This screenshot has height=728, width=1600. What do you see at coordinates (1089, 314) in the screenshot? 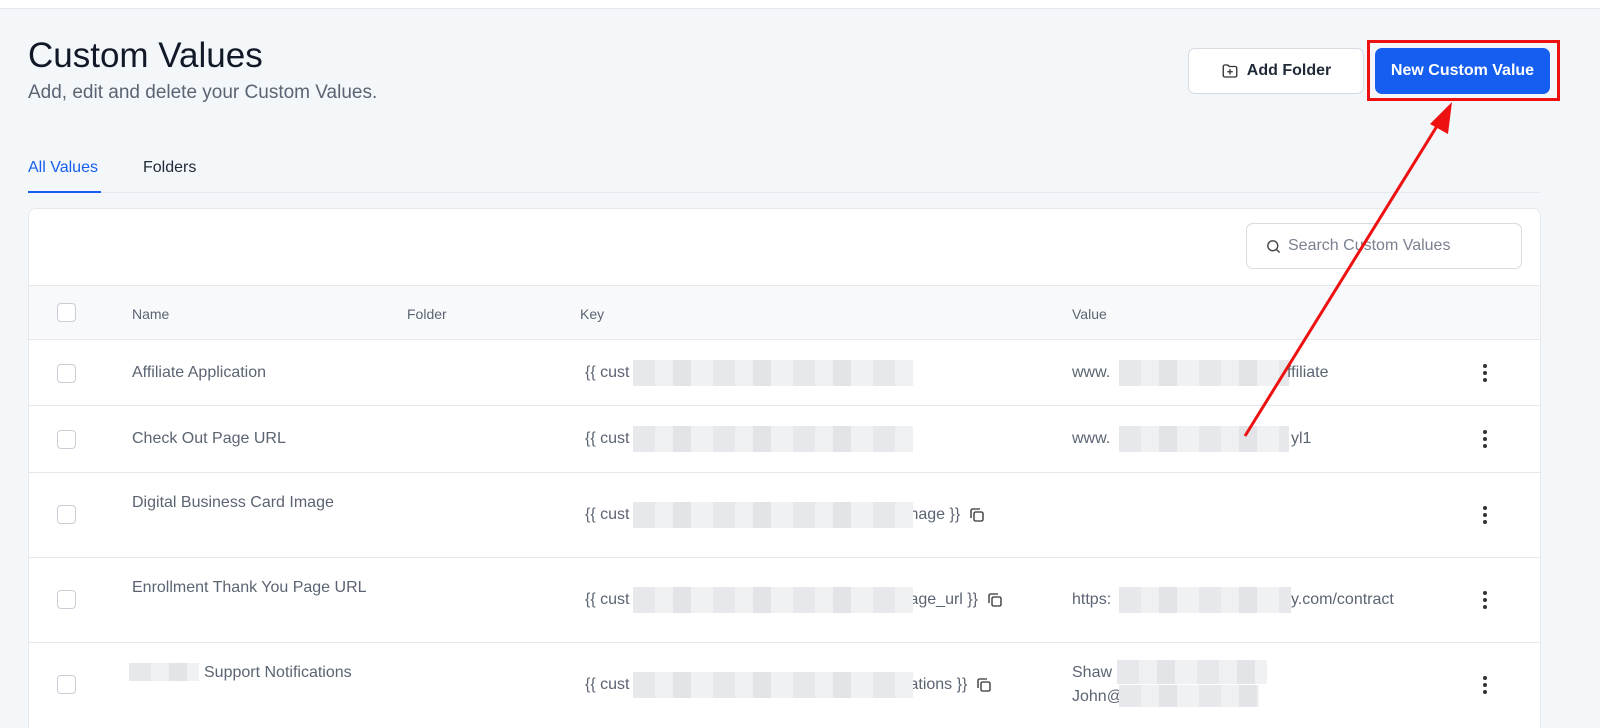
I see `column-header-value: Value` at bounding box center [1089, 314].